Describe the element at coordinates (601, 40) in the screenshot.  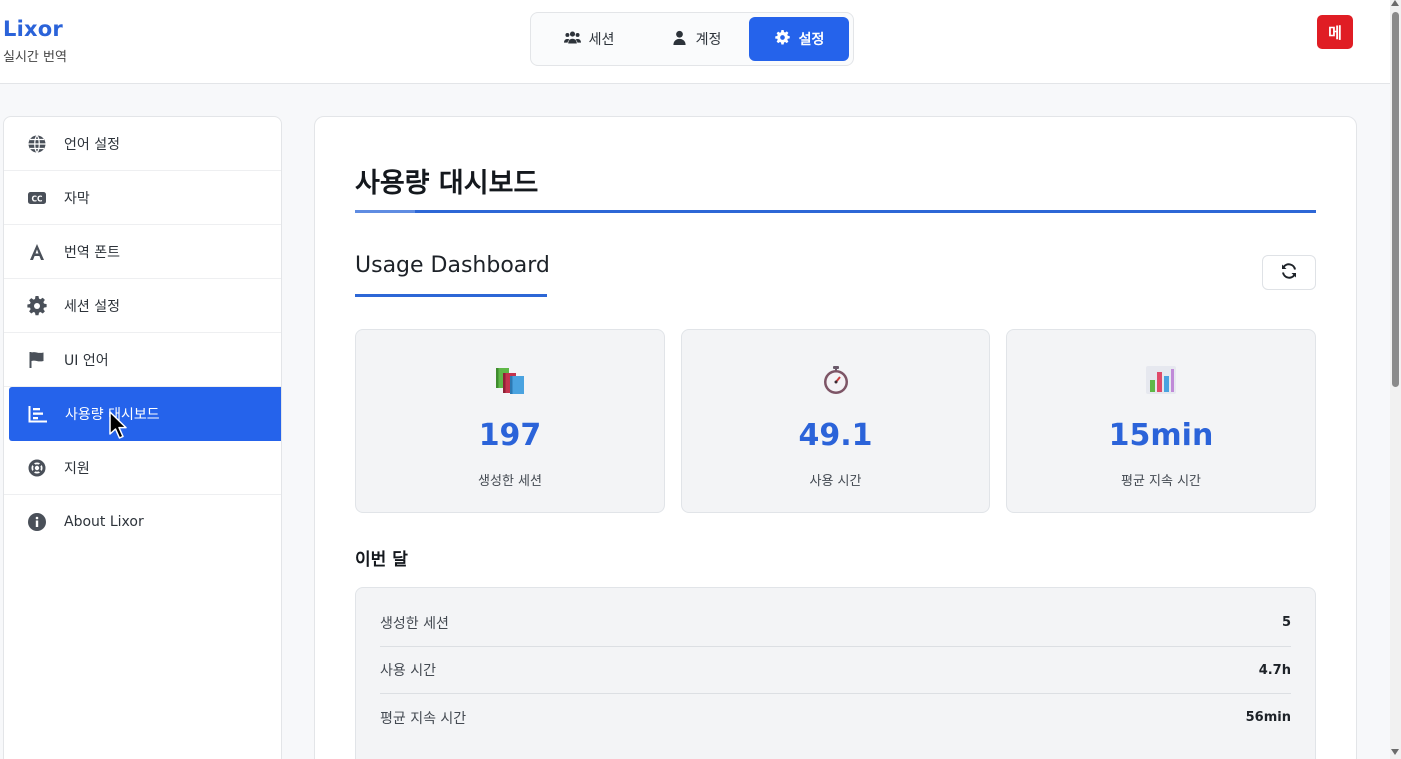
I see `tab-sessions-label: 세션` at that location.